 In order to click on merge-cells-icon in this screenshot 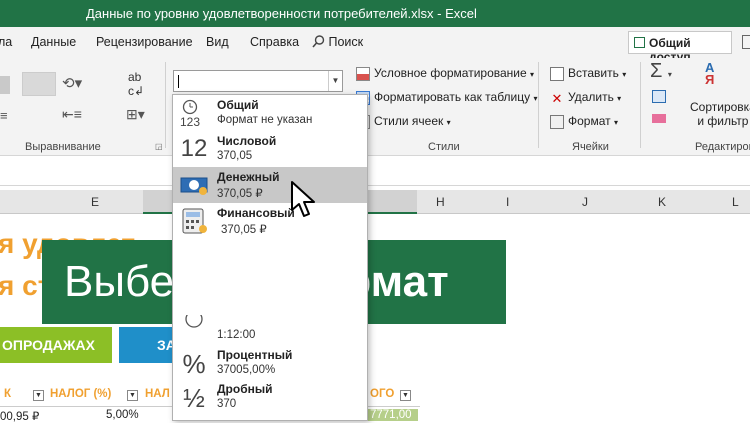, I will do `click(39, 84)`.